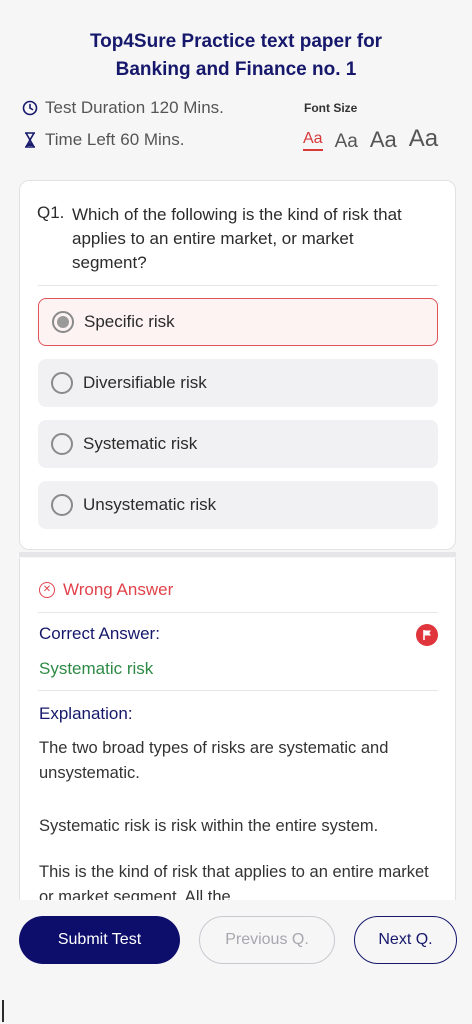 The height and width of the screenshot is (1024, 472). I want to click on edge-indicator, so click(3, 1011).